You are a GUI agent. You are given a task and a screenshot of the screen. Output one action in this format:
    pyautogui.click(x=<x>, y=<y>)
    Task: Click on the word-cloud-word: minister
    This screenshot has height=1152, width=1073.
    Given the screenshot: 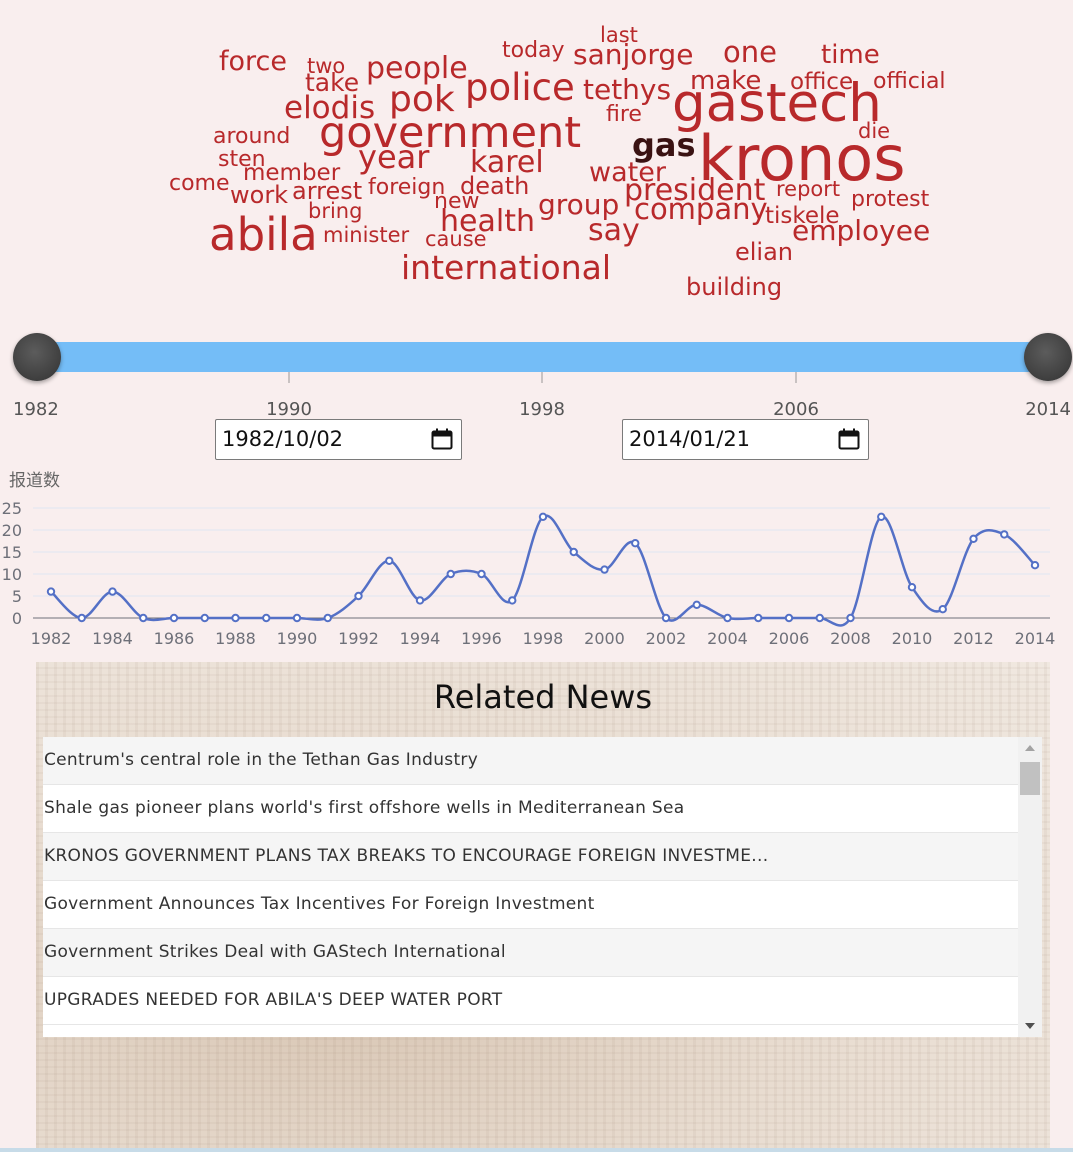 What is the action you would take?
    pyautogui.click(x=366, y=235)
    